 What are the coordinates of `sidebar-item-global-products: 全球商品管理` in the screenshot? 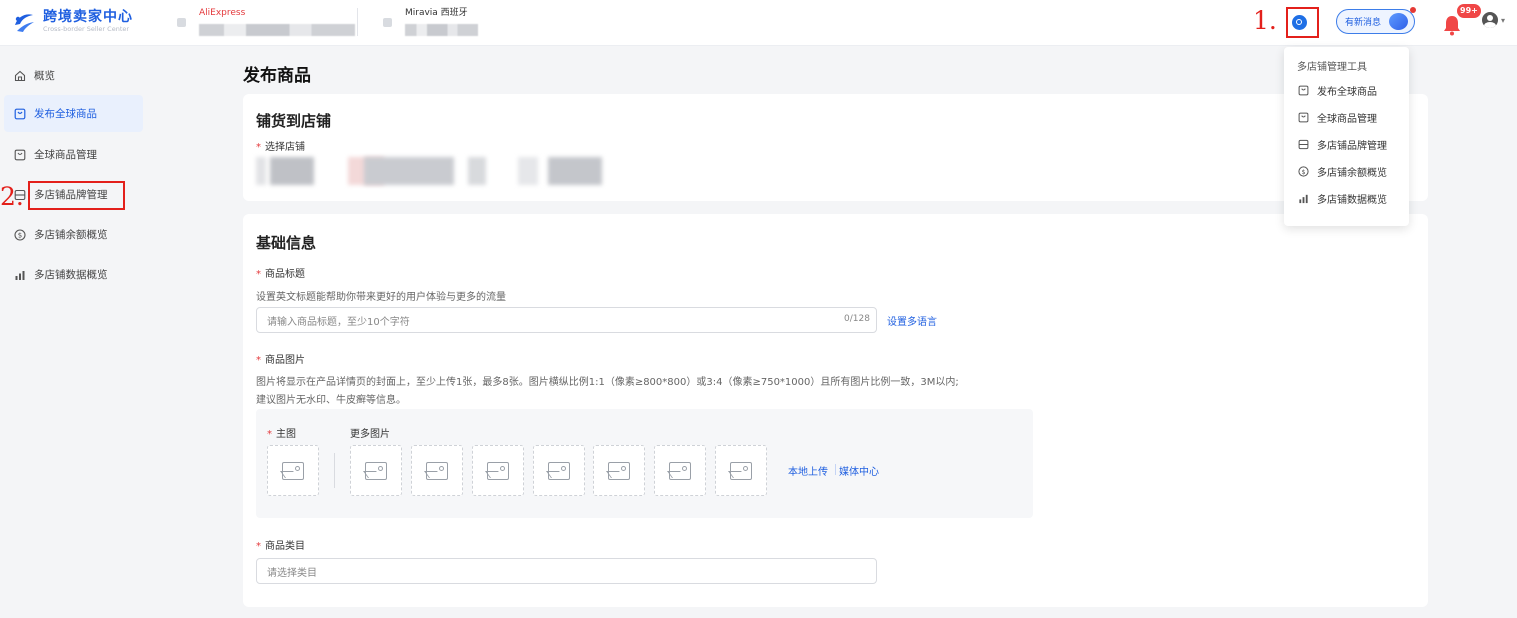 It's located at (73, 154).